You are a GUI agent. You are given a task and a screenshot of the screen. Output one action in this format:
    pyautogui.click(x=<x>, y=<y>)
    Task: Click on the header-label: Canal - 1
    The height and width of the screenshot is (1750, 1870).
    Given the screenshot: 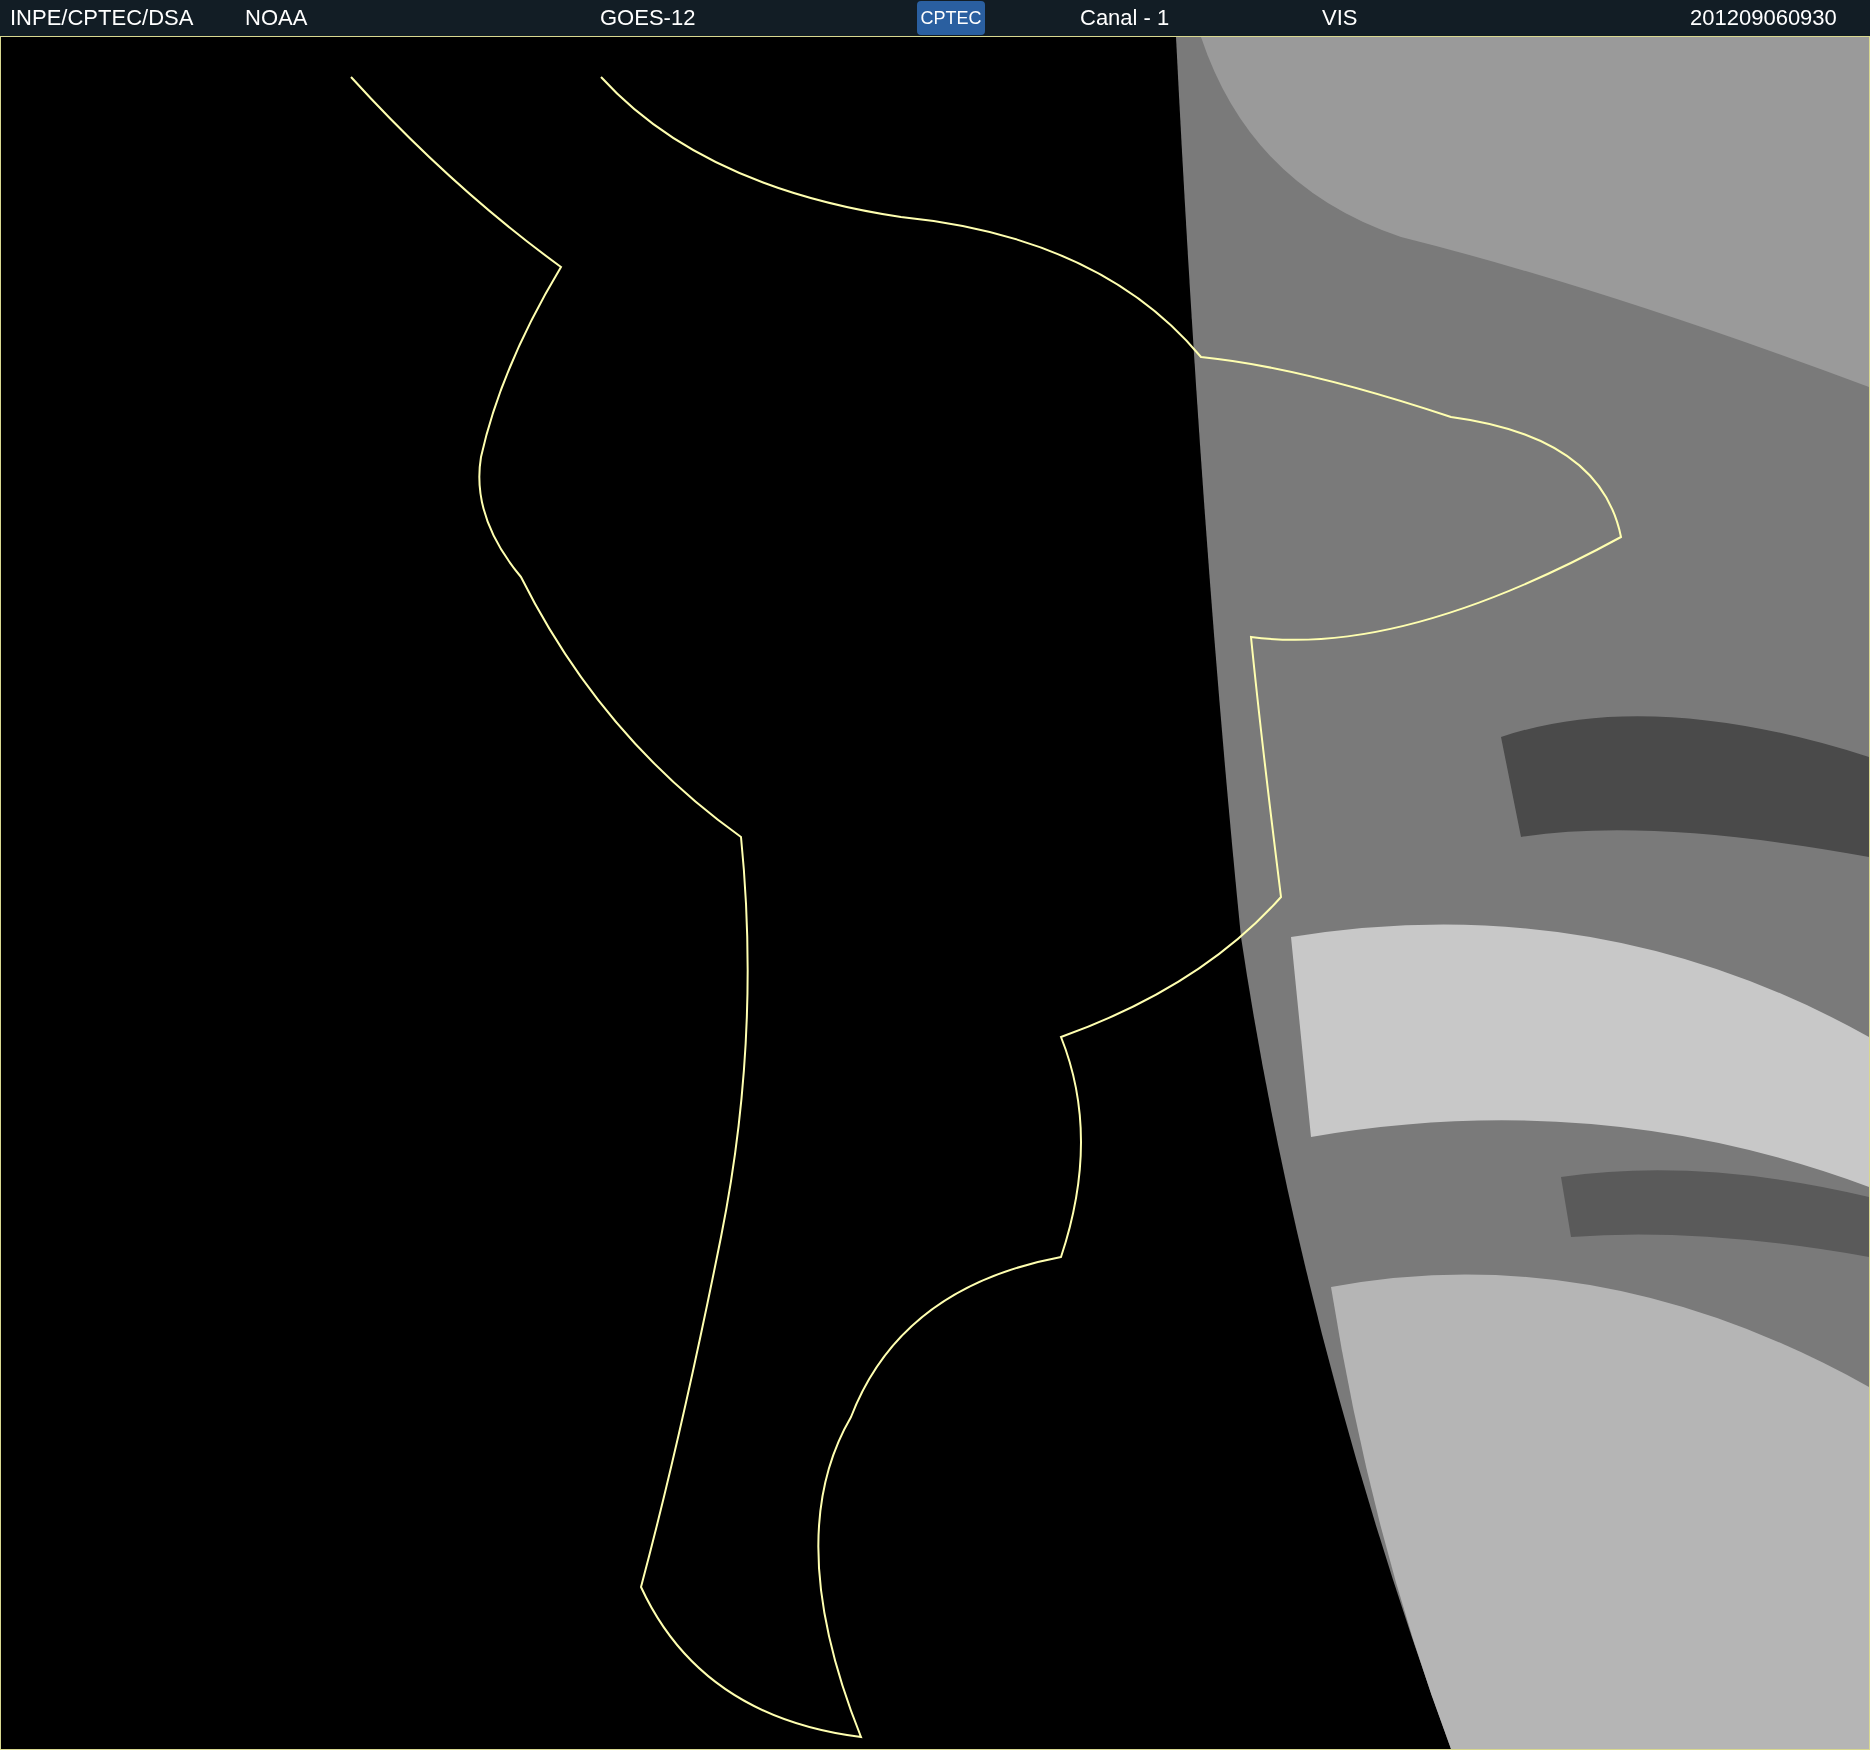 What is the action you would take?
    pyautogui.click(x=1125, y=18)
    